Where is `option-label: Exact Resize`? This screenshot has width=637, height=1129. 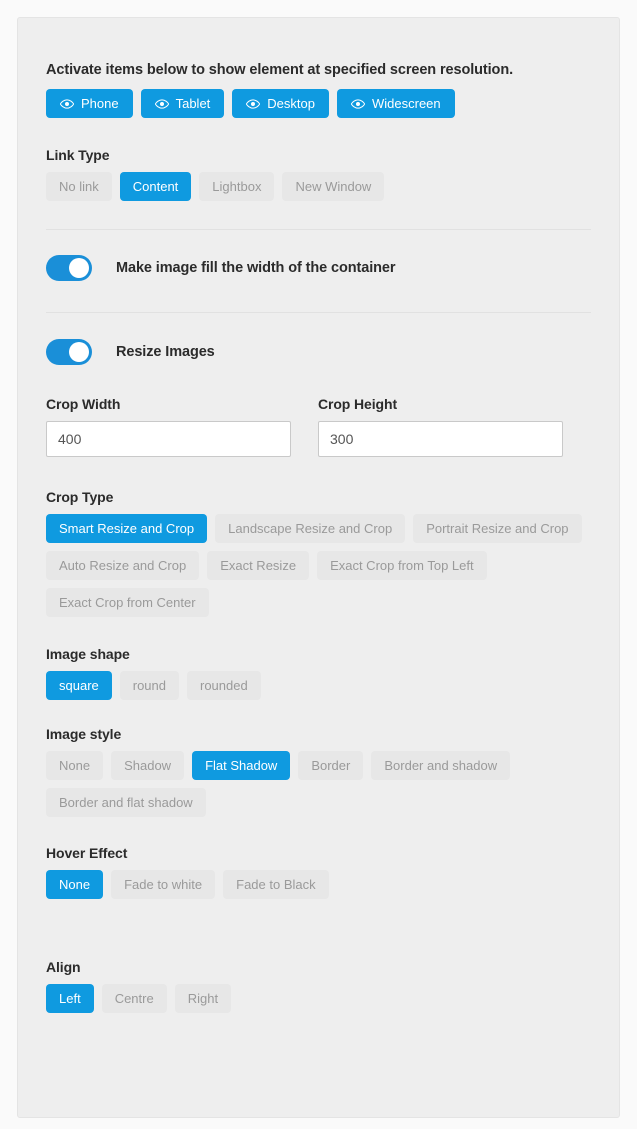
option-label: Exact Resize is located at coordinates (258, 565).